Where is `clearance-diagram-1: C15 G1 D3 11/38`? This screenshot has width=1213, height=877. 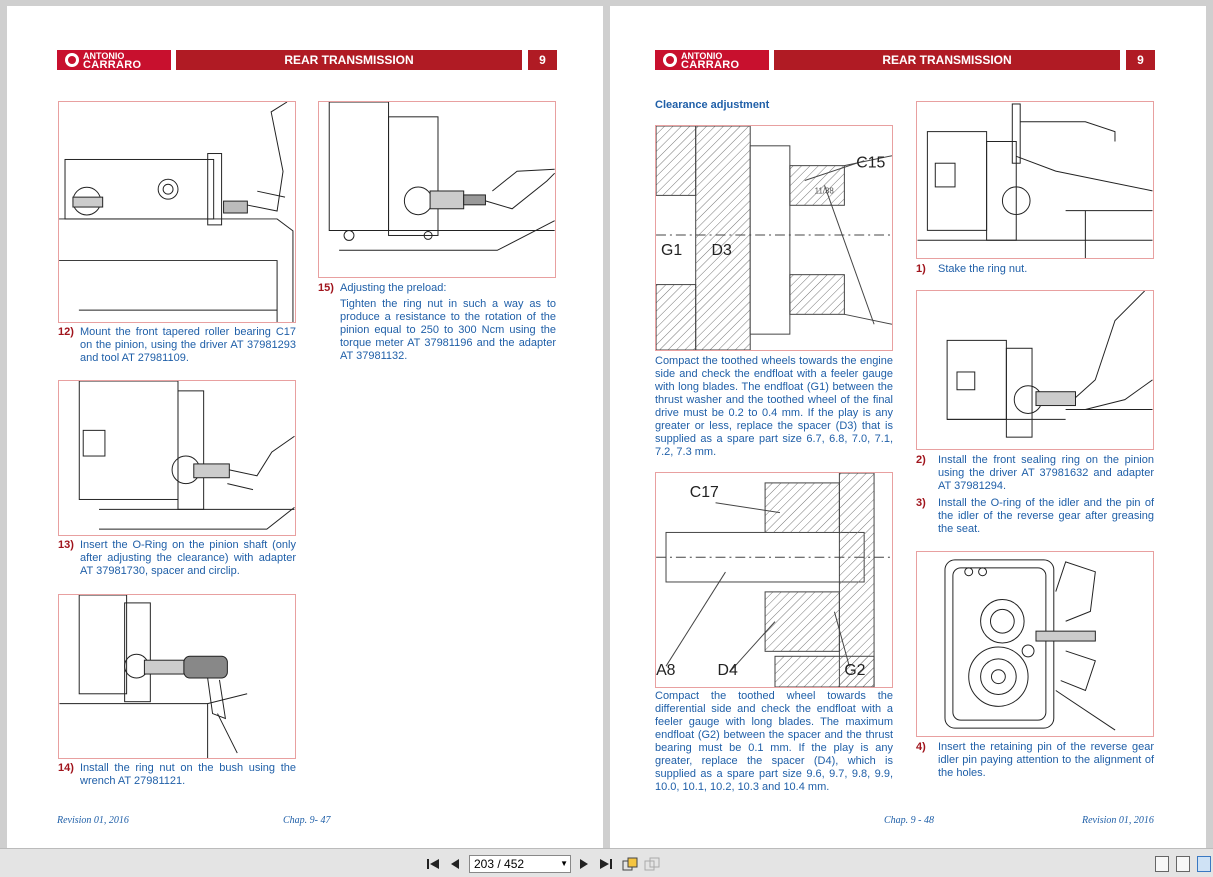
clearance-diagram-1: C15 G1 D3 11/38 is located at coordinates (774, 238).